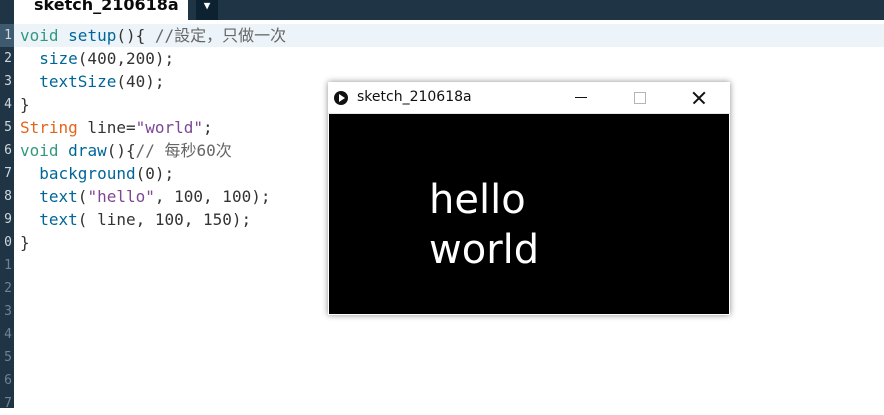 The image size is (884, 415). What do you see at coordinates (58, 58) in the screenshot?
I see `function-name: size` at bounding box center [58, 58].